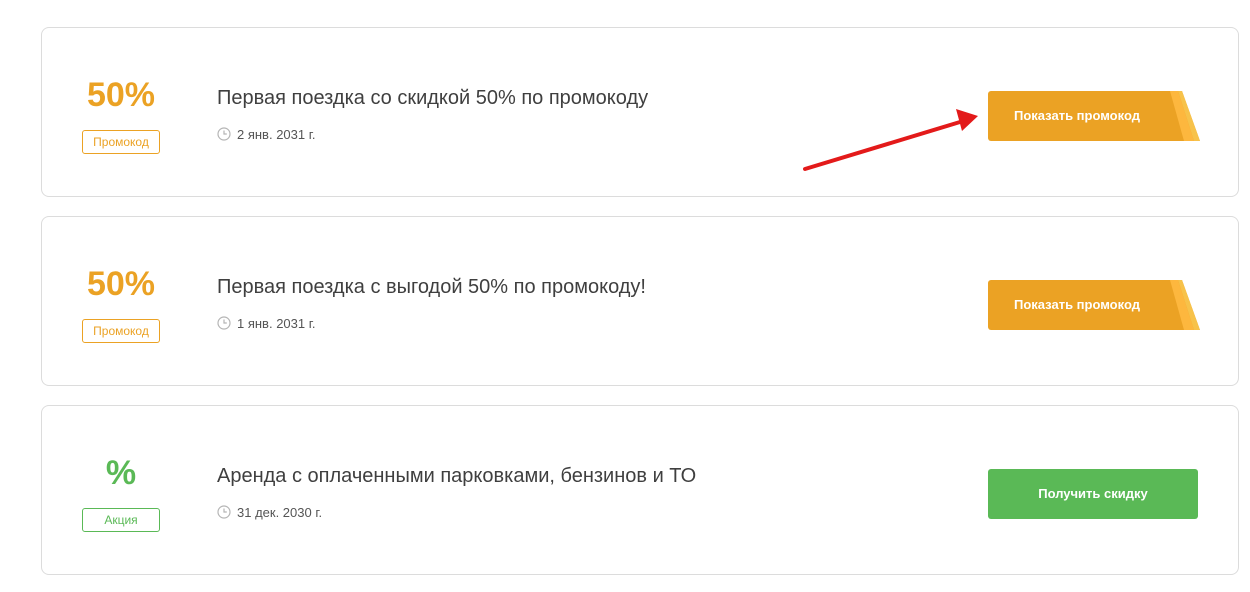 The width and height of the screenshot is (1250, 592). I want to click on offer-date: 1 янв. 2031 г., so click(266, 323).